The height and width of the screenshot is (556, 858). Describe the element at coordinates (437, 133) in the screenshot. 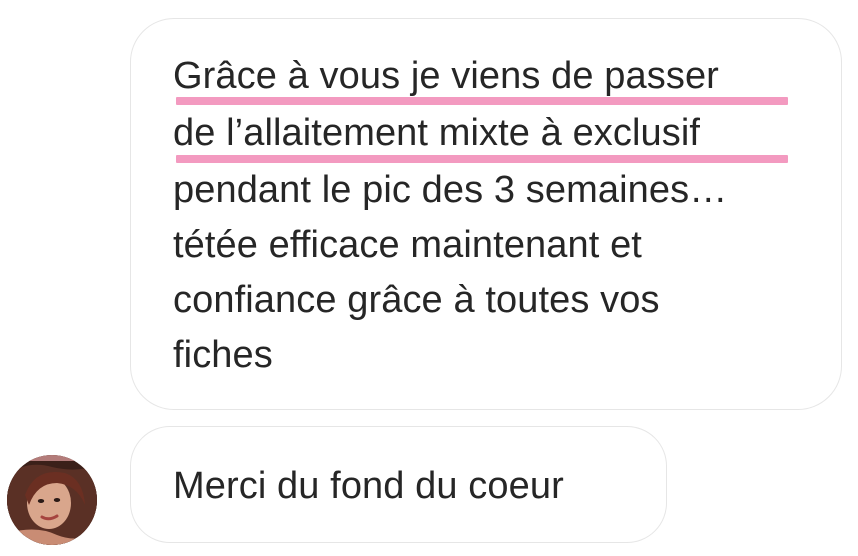

I see `message-line-2: de l’allaitement mixte à exclusif` at that location.